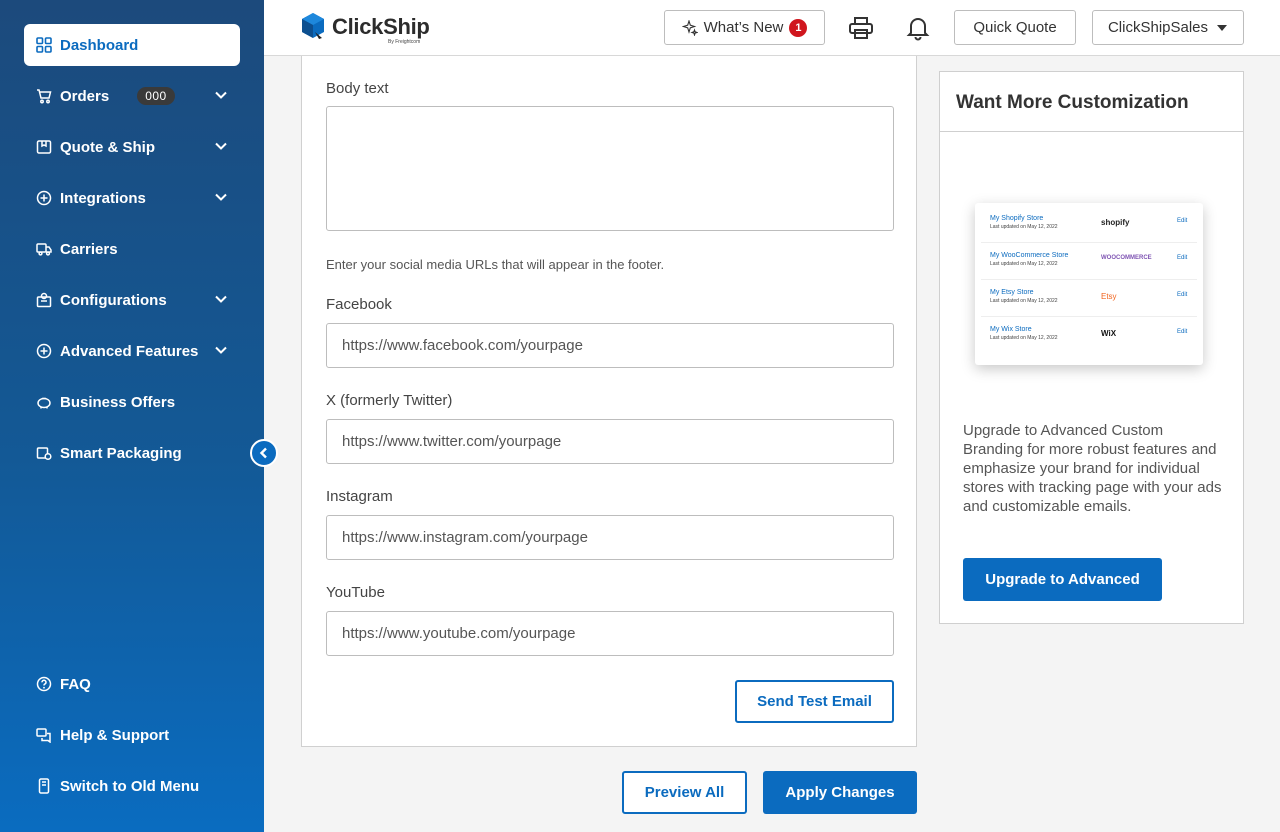 Image resolution: width=1280 pixels, height=832 pixels. I want to click on sidebar-item-label: Switch to Old Menu, so click(130, 786).